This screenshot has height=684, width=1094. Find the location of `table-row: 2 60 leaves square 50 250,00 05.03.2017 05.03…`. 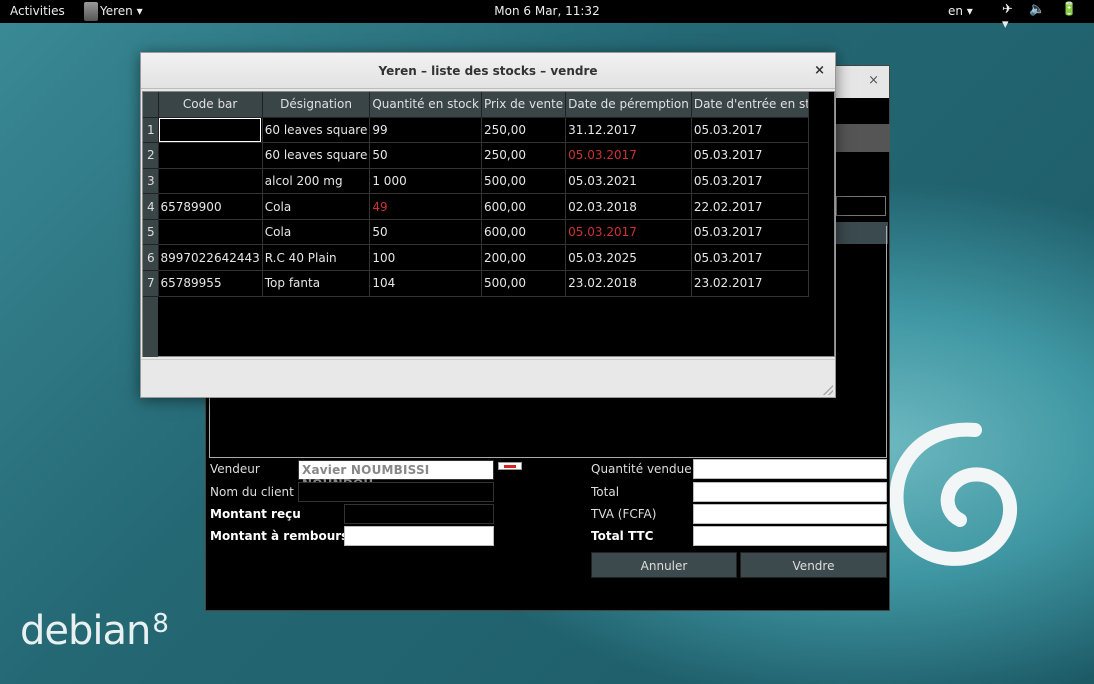

table-row: 2 60 leaves square 50 250,00 05.03.2017 05.03… is located at coordinates (488, 155).